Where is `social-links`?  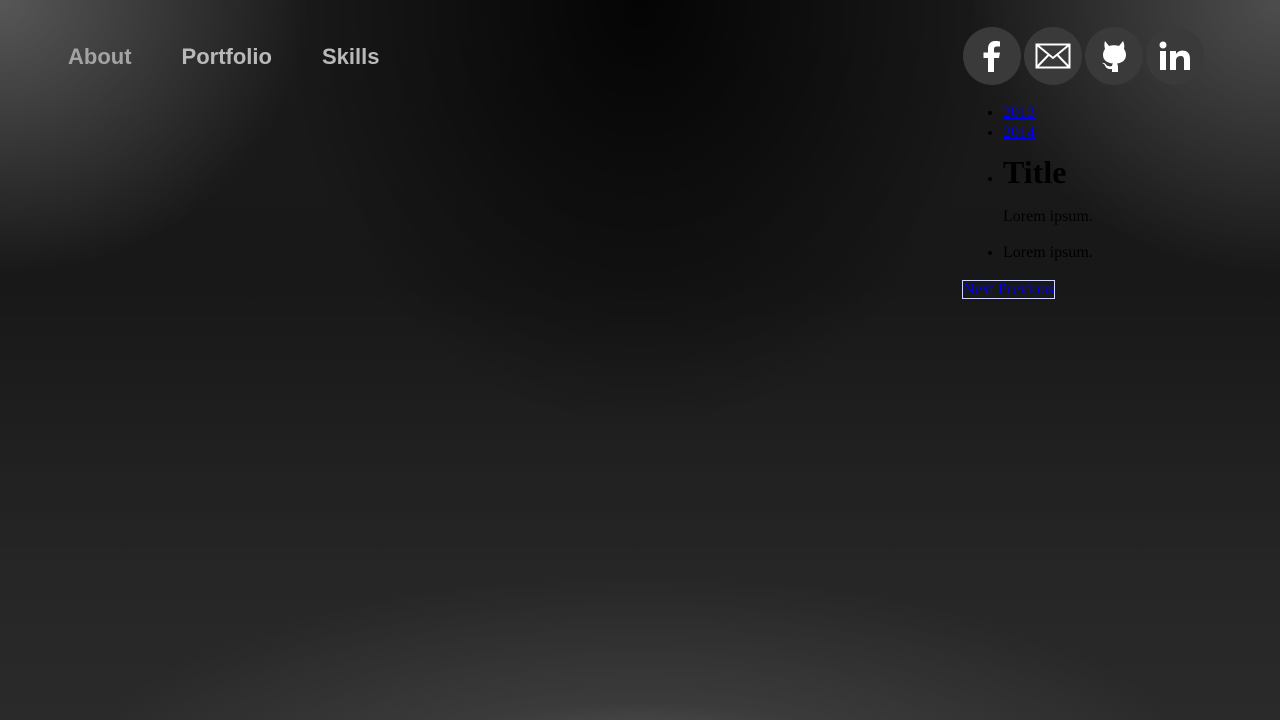 social-links is located at coordinates (1113, 56).